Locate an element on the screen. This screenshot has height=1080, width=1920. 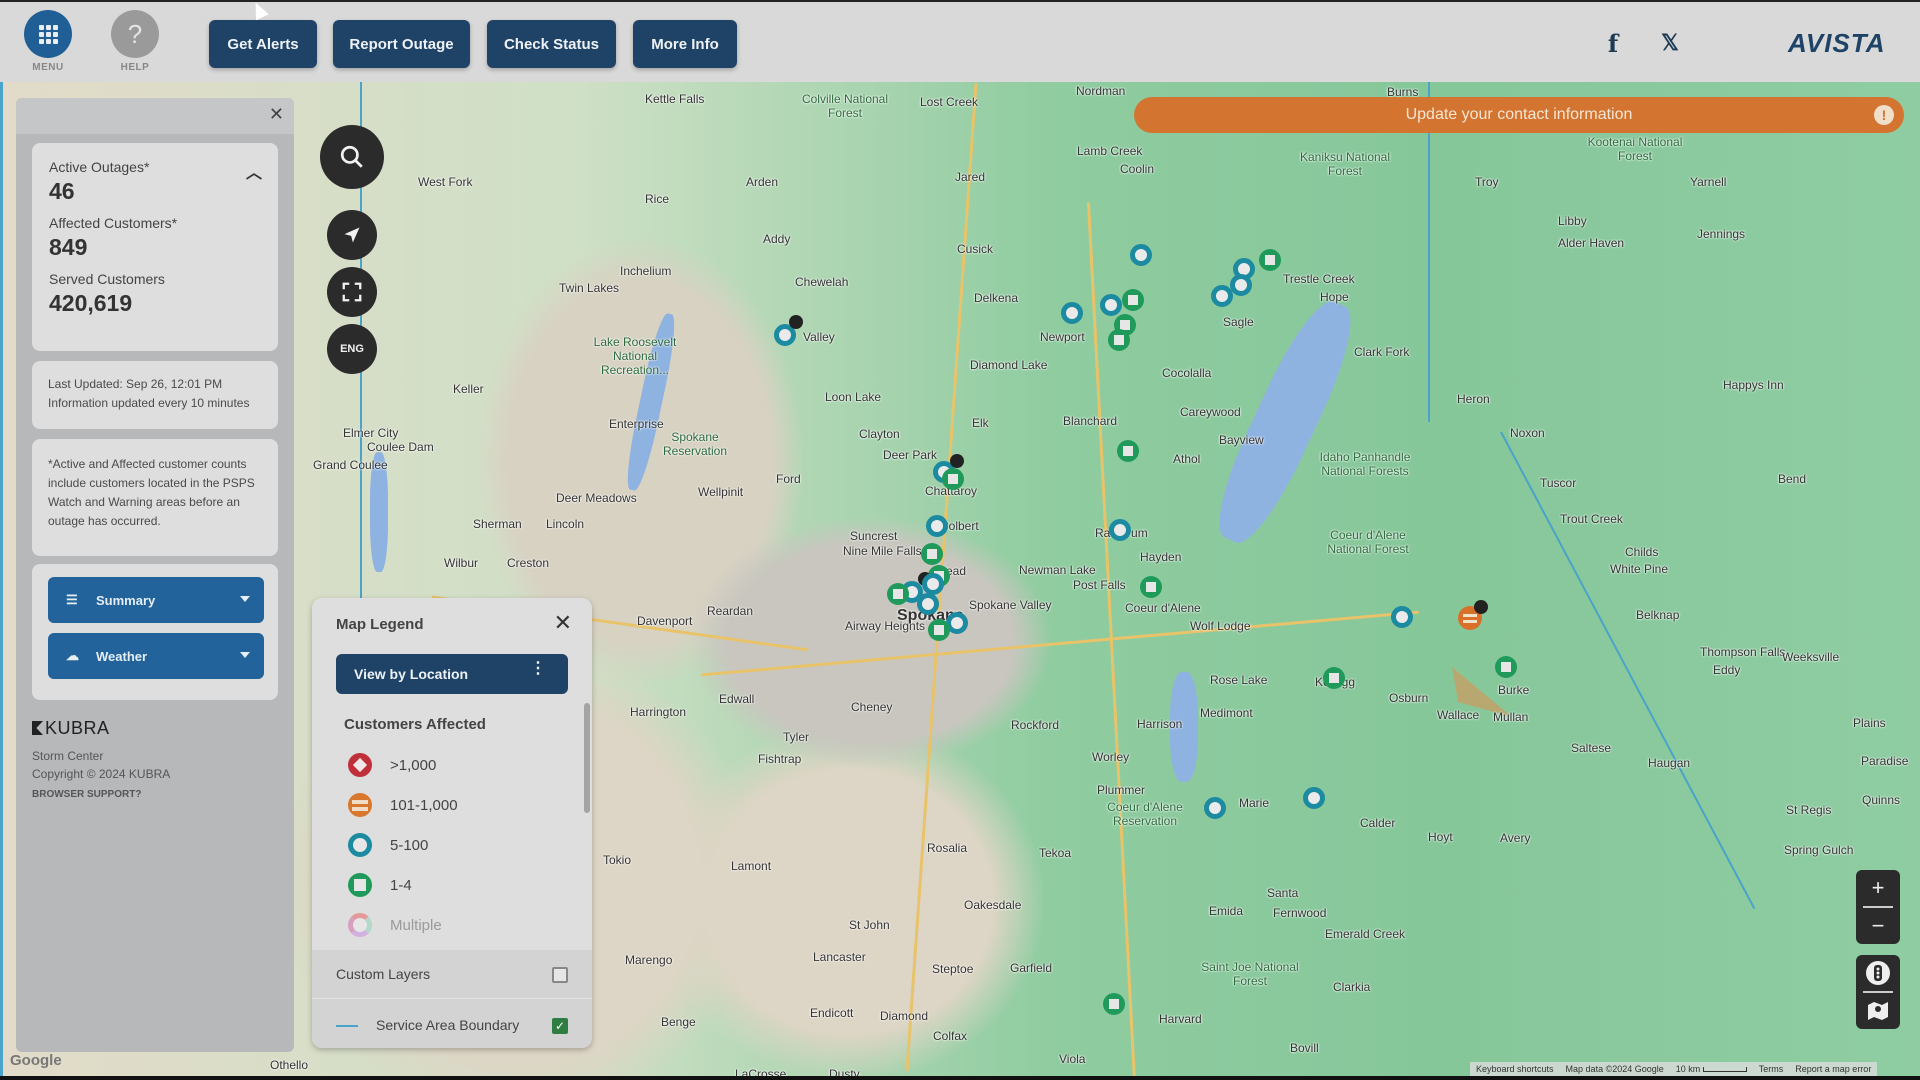
report-outage-button: Report Outage is located at coordinates (401, 44).